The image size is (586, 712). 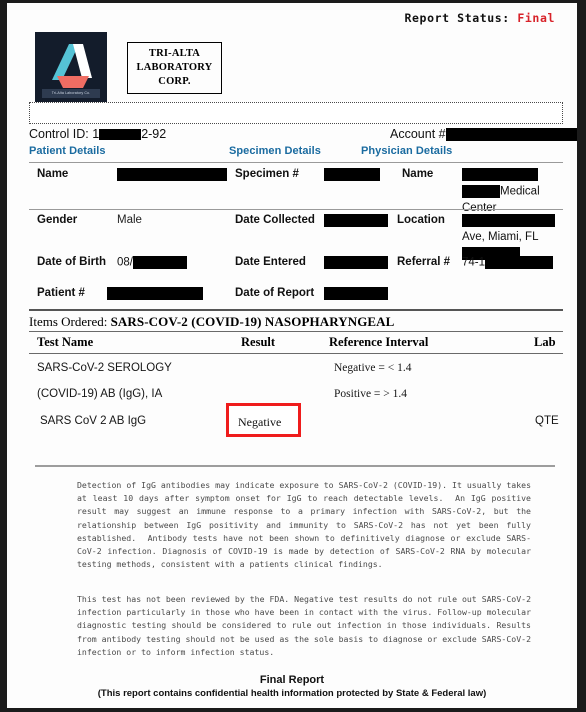 What do you see at coordinates (418, 134) in the screenshot?
I see `account-label: Account #` at bounding box center [418, 134].